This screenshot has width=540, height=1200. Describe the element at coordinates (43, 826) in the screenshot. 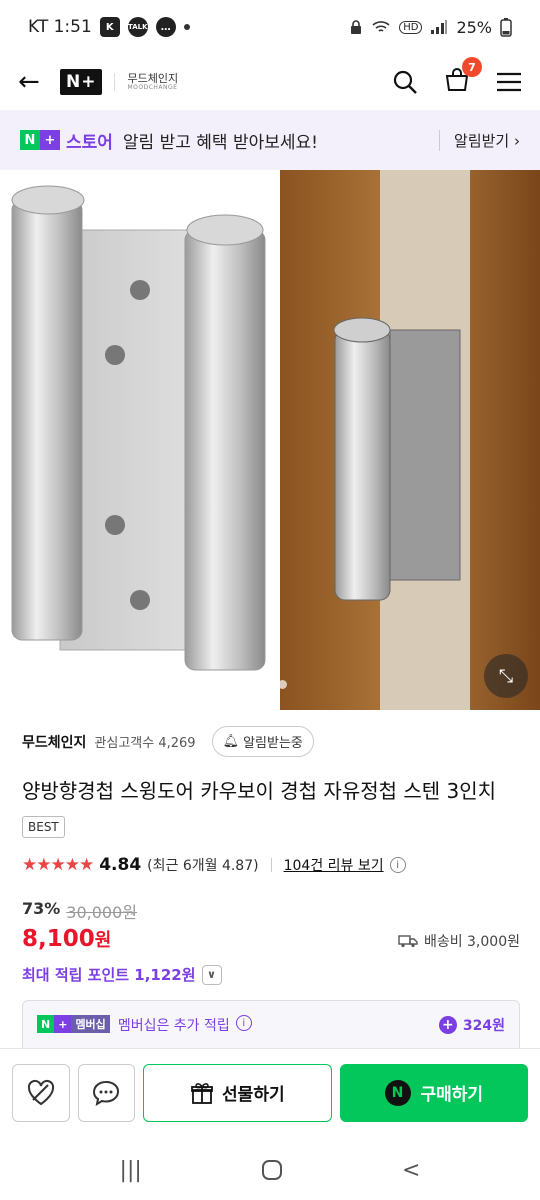

I see `best-badge: BEST` at that location.